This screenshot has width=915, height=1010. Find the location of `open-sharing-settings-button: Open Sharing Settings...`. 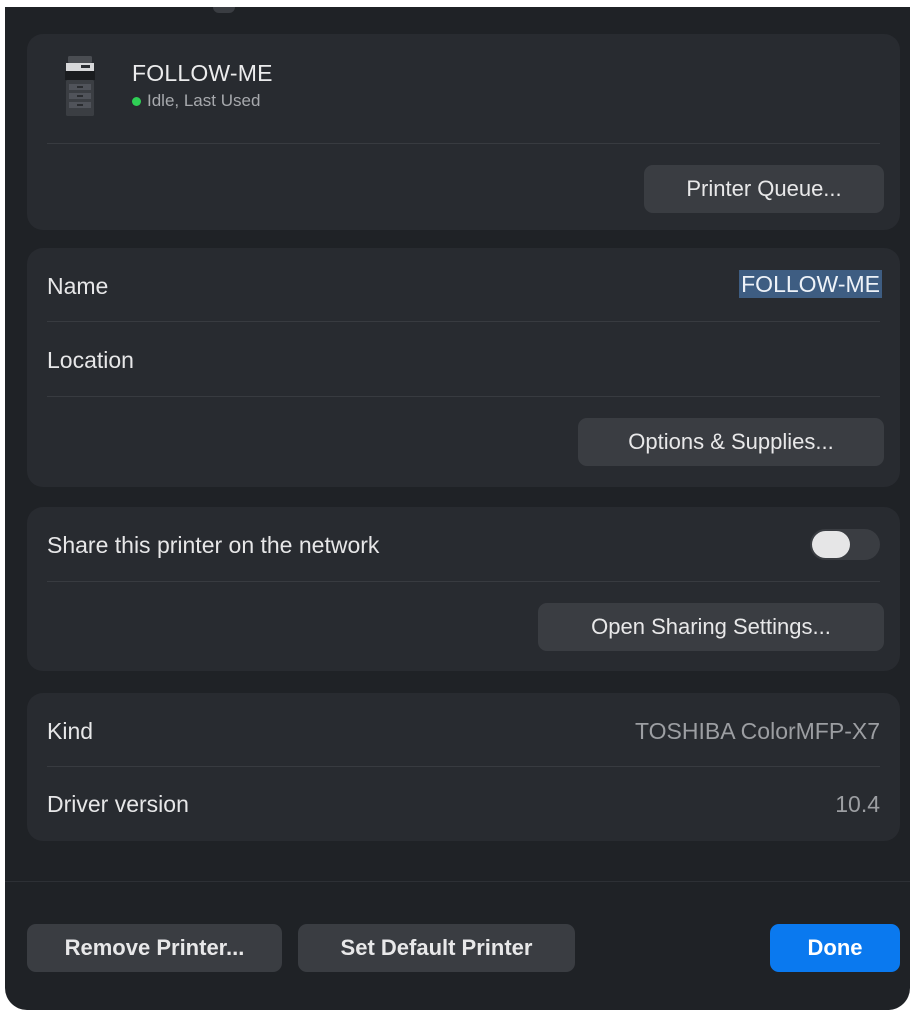

open-sharing-settings-button: Open Sharing Settings... is located at coordinates (711, 627).